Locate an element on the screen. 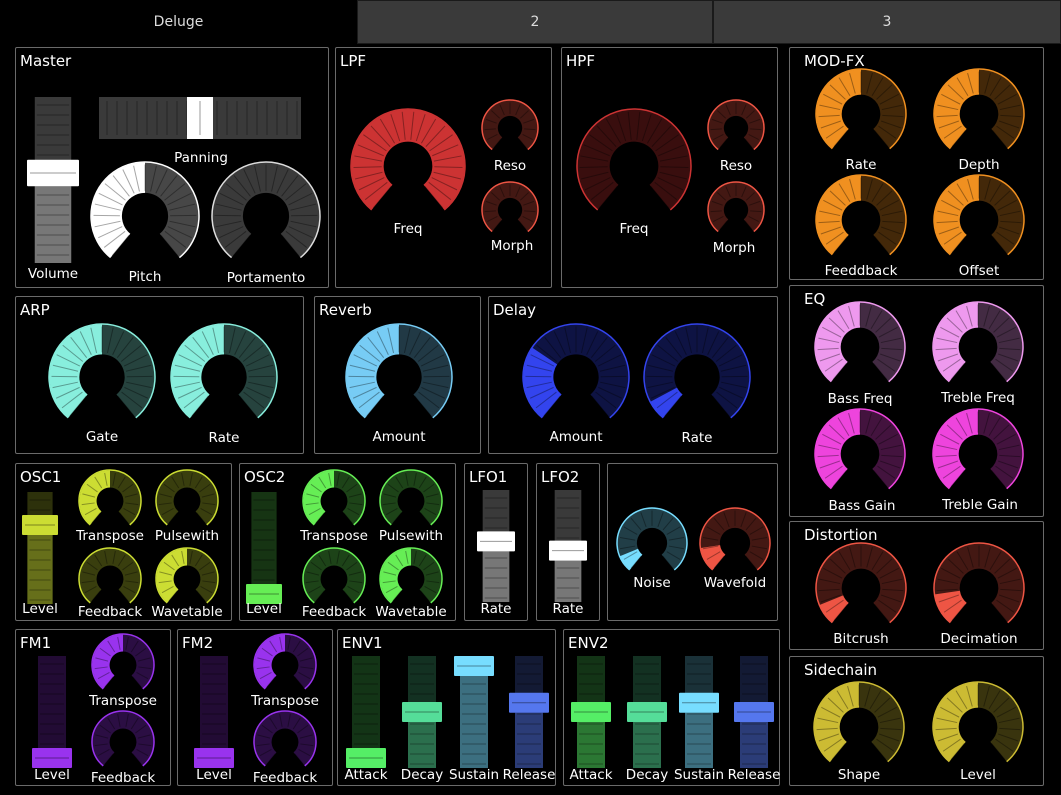 The image size is (1061, 795). bitcrush-knob is located at coordinates (861, 588).